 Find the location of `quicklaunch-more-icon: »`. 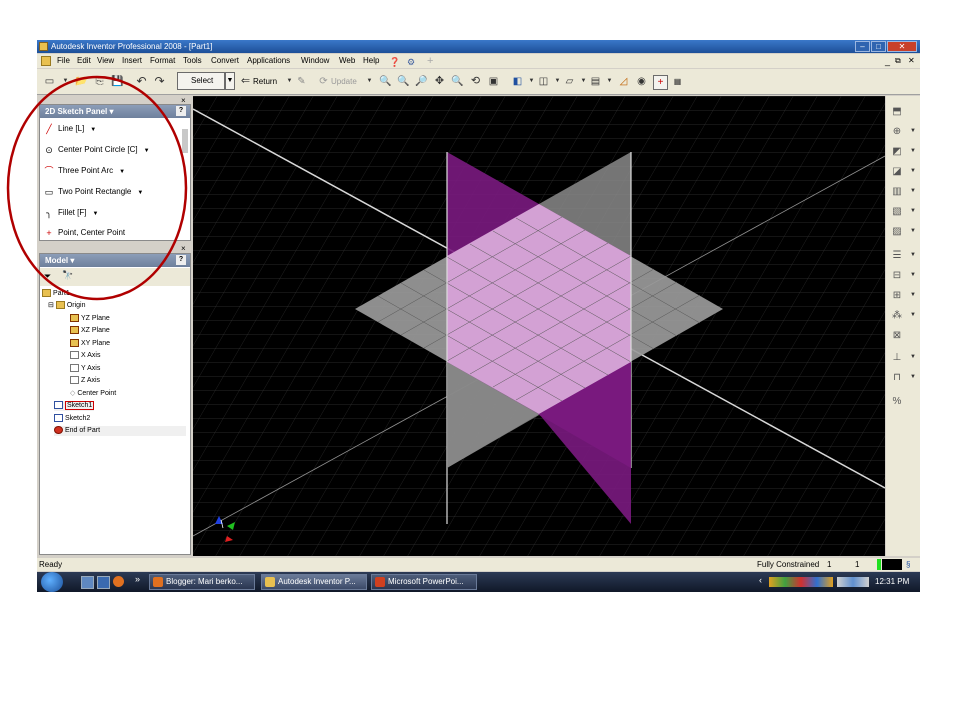

quicklaunch-more-icon: » is located at coordinates (137, 579).